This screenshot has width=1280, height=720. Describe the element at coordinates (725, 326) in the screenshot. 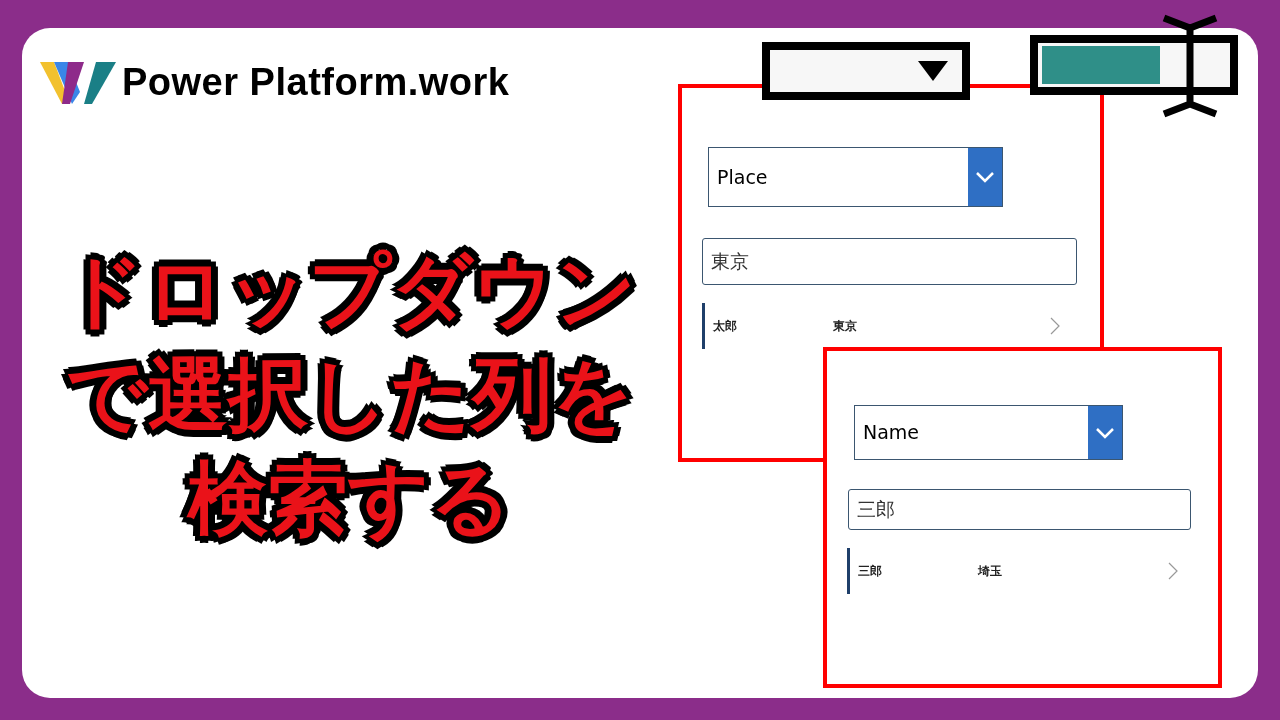

I see `name-cell-text: 太郎` at that location.